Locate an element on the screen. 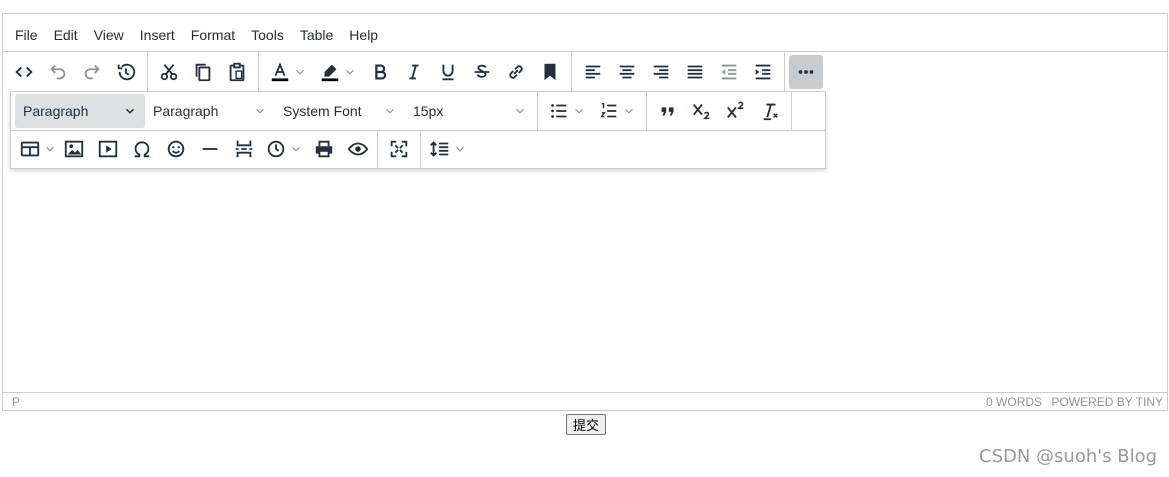 This screenshot has width=1169, height=477. select-group: Paragraph Paragraph System Font 15px is located at coordinates (273, 111).